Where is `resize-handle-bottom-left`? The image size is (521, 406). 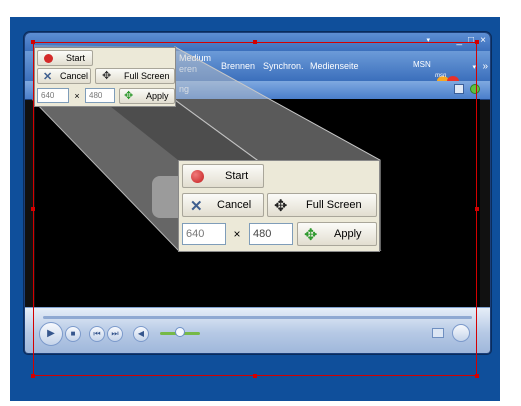
resize-handle-bottom-left is located at coordinates (33, 376).